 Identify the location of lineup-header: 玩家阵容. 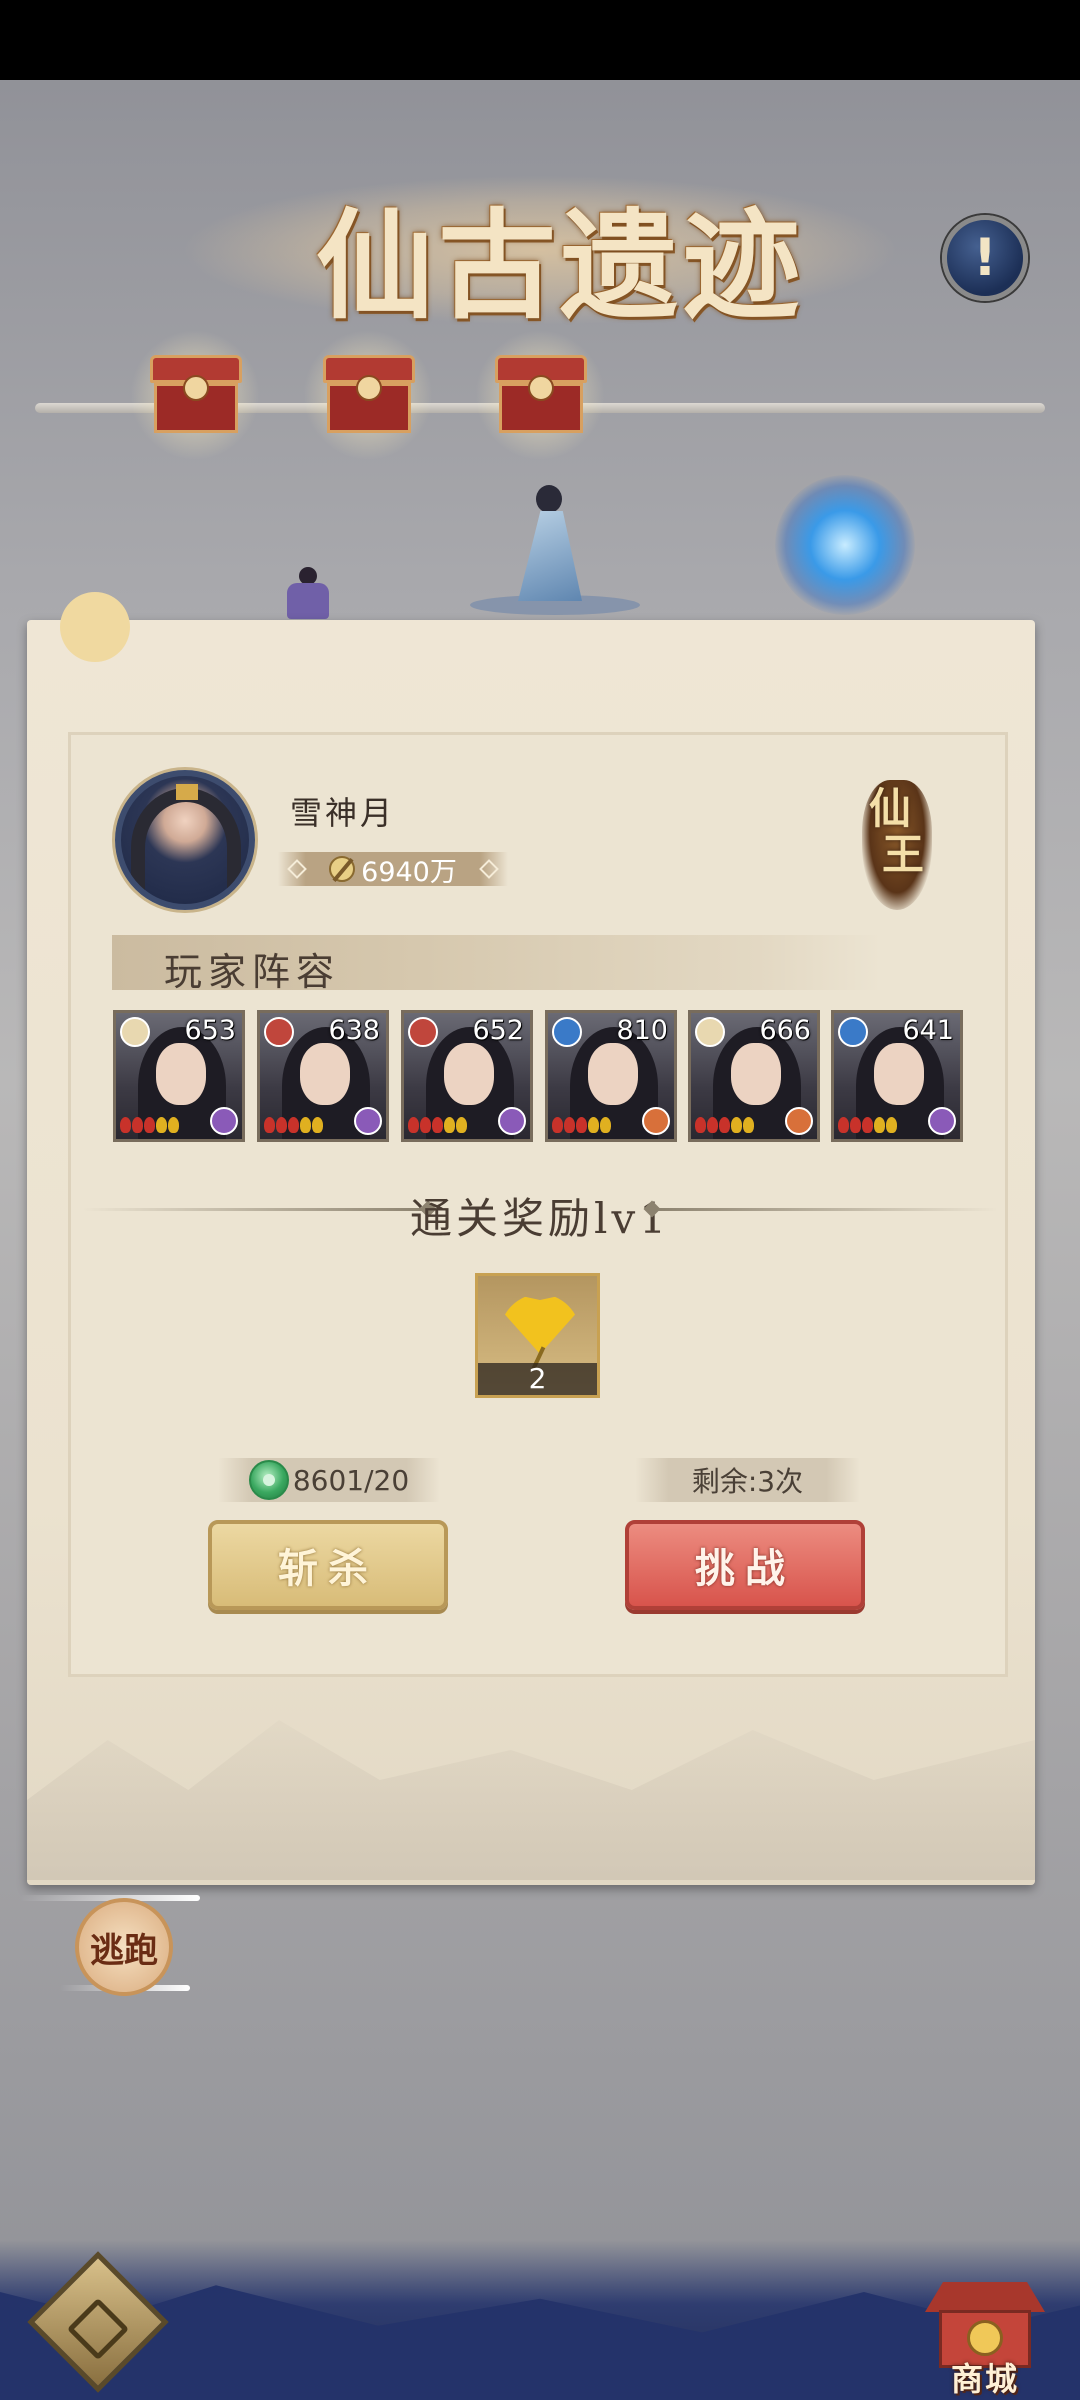
(497, 964).